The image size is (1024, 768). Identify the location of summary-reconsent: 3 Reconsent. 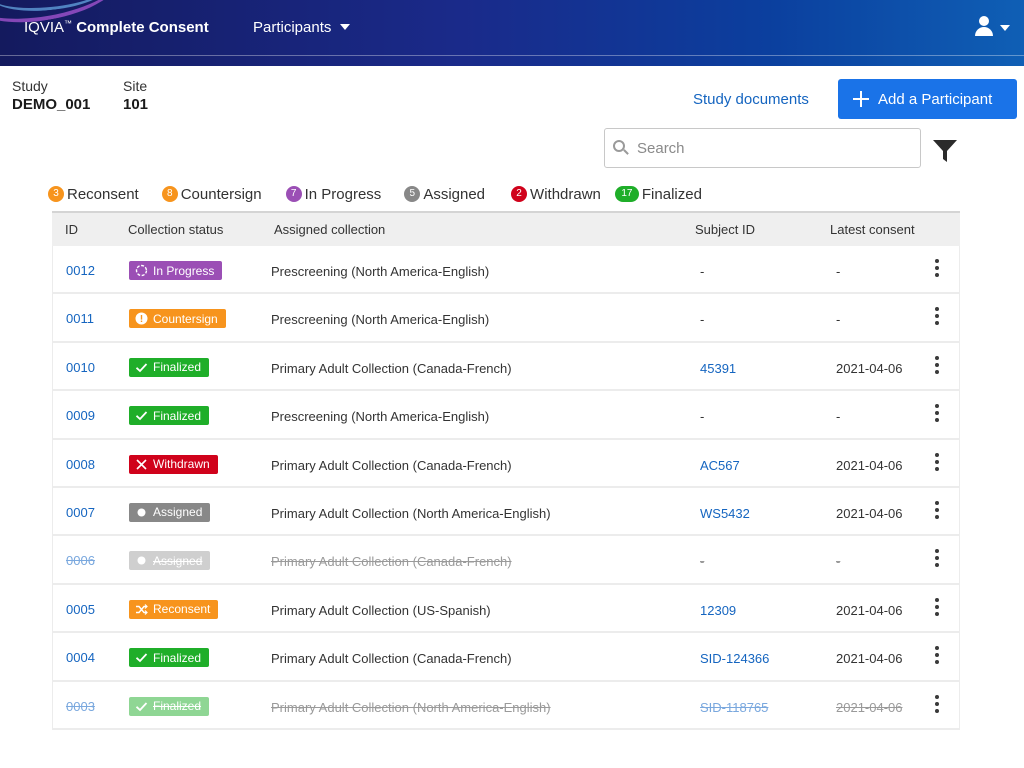
(93, 194).